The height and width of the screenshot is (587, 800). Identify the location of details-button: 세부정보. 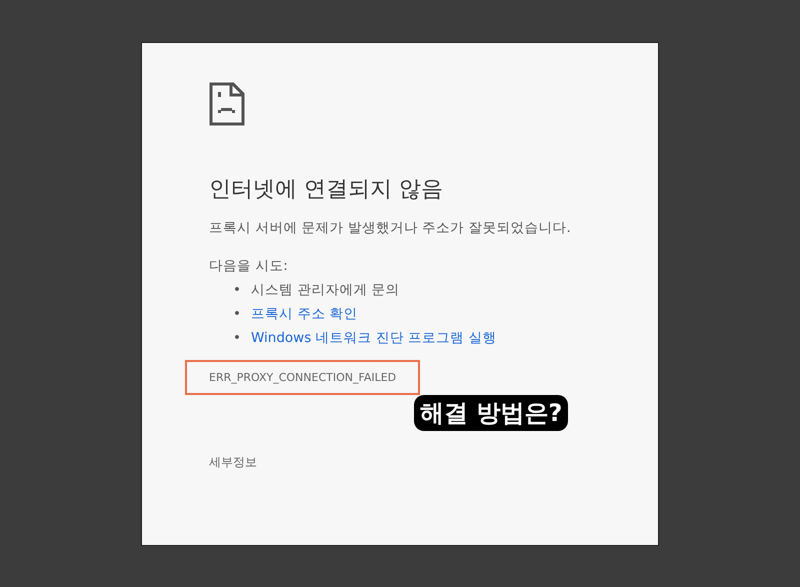
(233, 462).